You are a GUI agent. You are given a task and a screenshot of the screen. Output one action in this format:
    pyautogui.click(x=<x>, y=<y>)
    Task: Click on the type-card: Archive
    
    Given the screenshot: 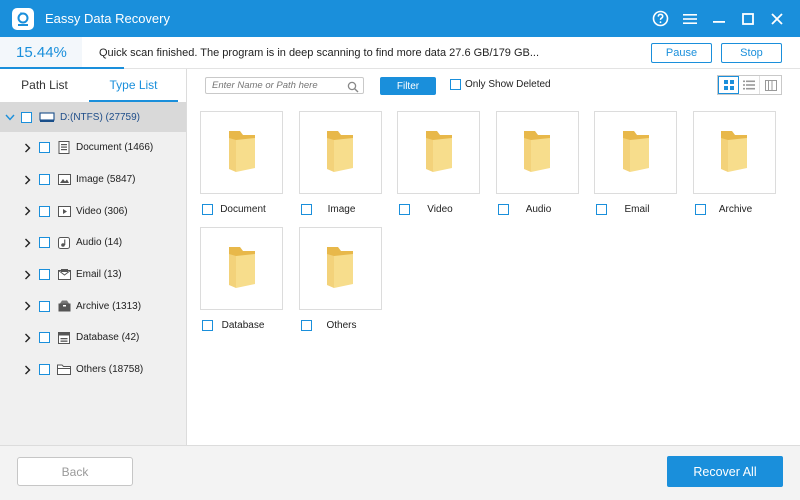 What is the action you would take?
    pyautogui.click(x=734, y=165)
    